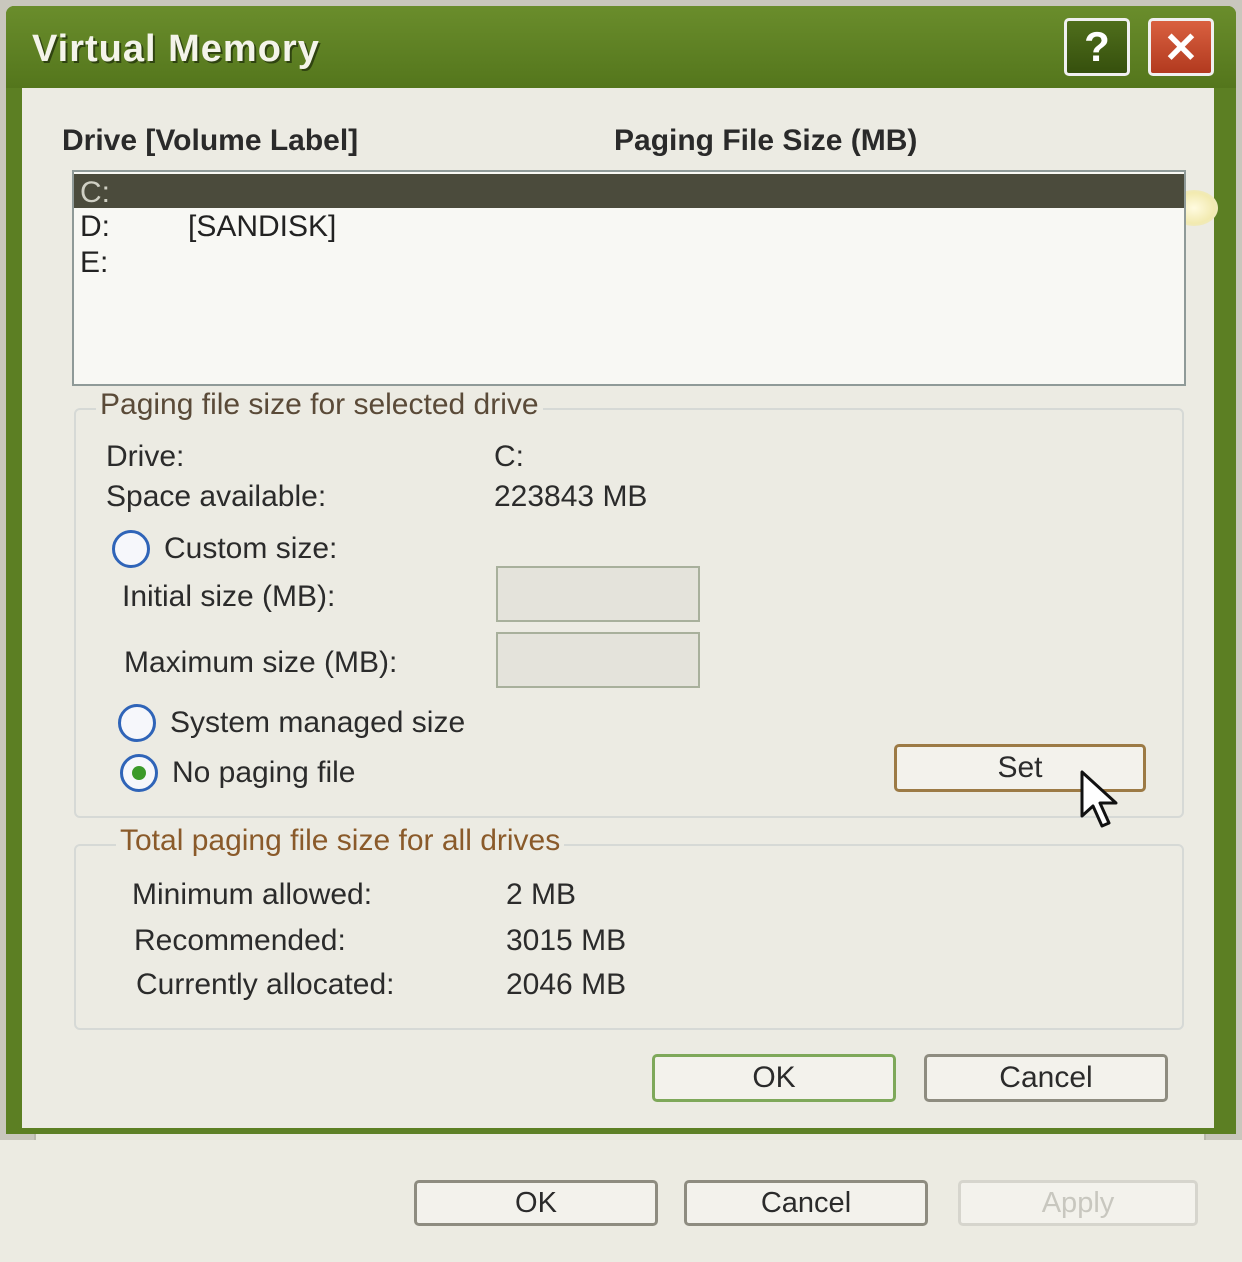  What do you see at coordinates (145, 456) in the screenshot?
I see `drive-label: Drive:` at bounding box center [145, 456].